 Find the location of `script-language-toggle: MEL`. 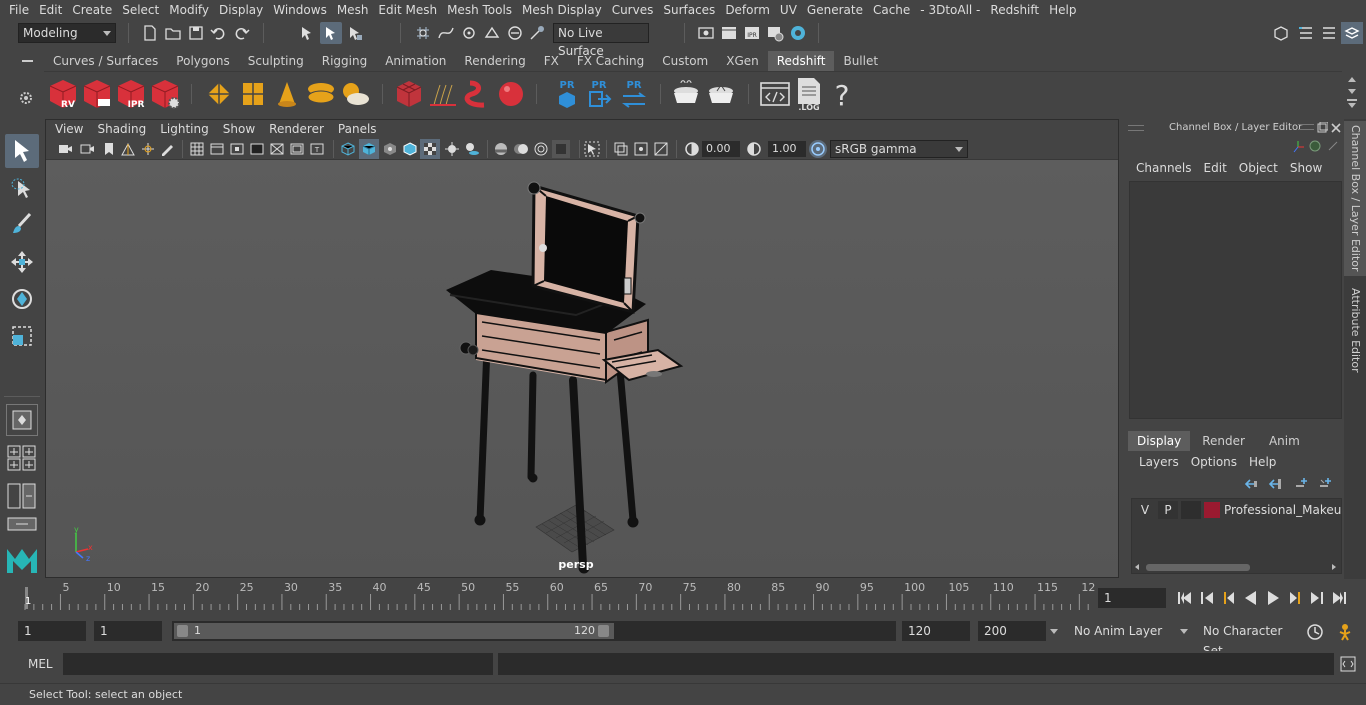

script-language-toggle: MEL is located at coordinates (40, 664).